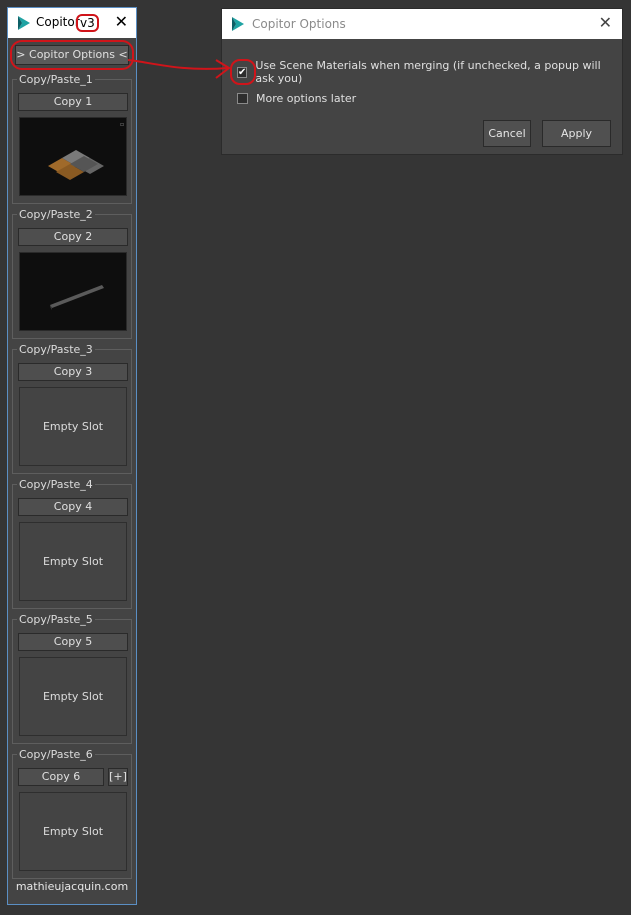 Image resolution: width=631 pixels, height=915 pixels. What do you see at coordinates (58, 22) in the screenshot?
I see `window-title: Copitor` at bounding box center [58, 22].